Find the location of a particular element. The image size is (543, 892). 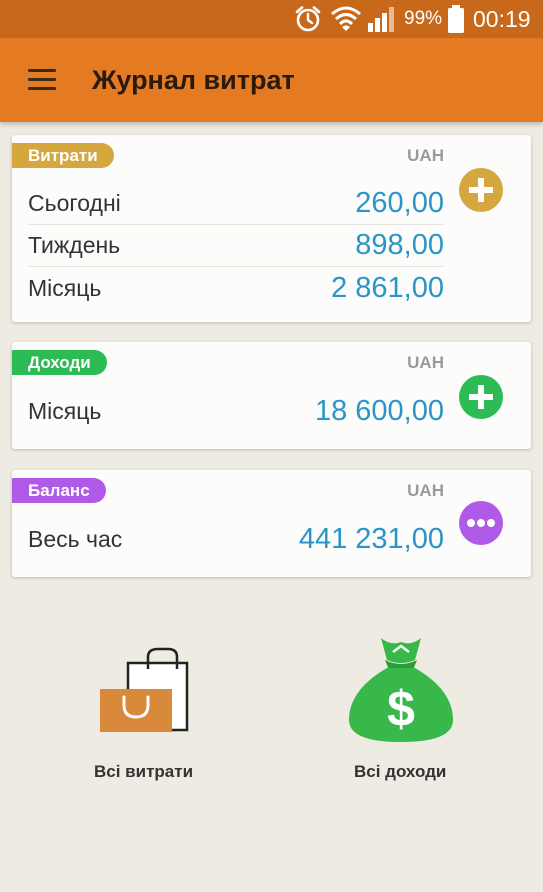

balance-card: Баланс UAH Весь час 441 231,00 is located at coordinates (271, 523).